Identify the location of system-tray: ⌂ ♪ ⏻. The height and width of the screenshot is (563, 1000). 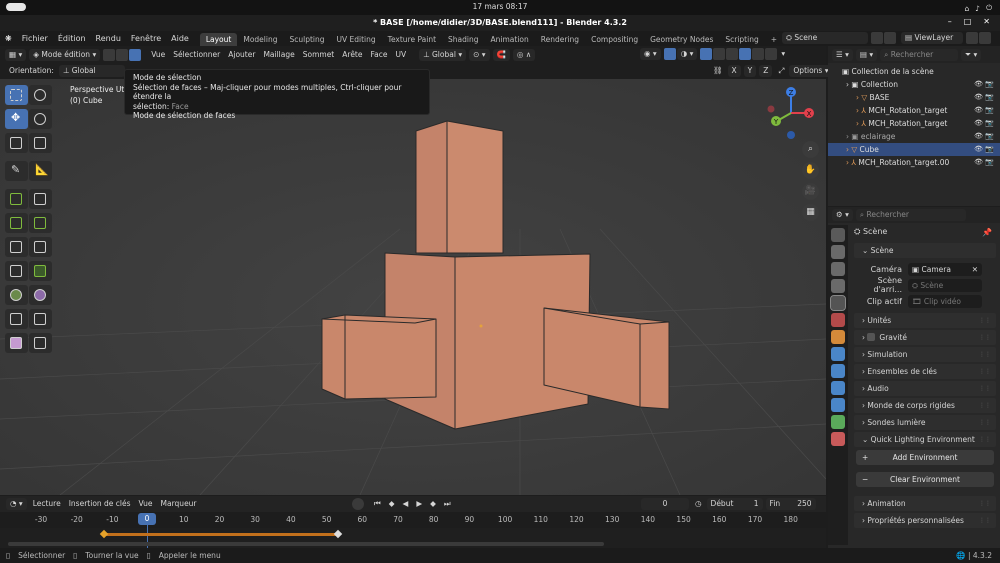
(979, 8).